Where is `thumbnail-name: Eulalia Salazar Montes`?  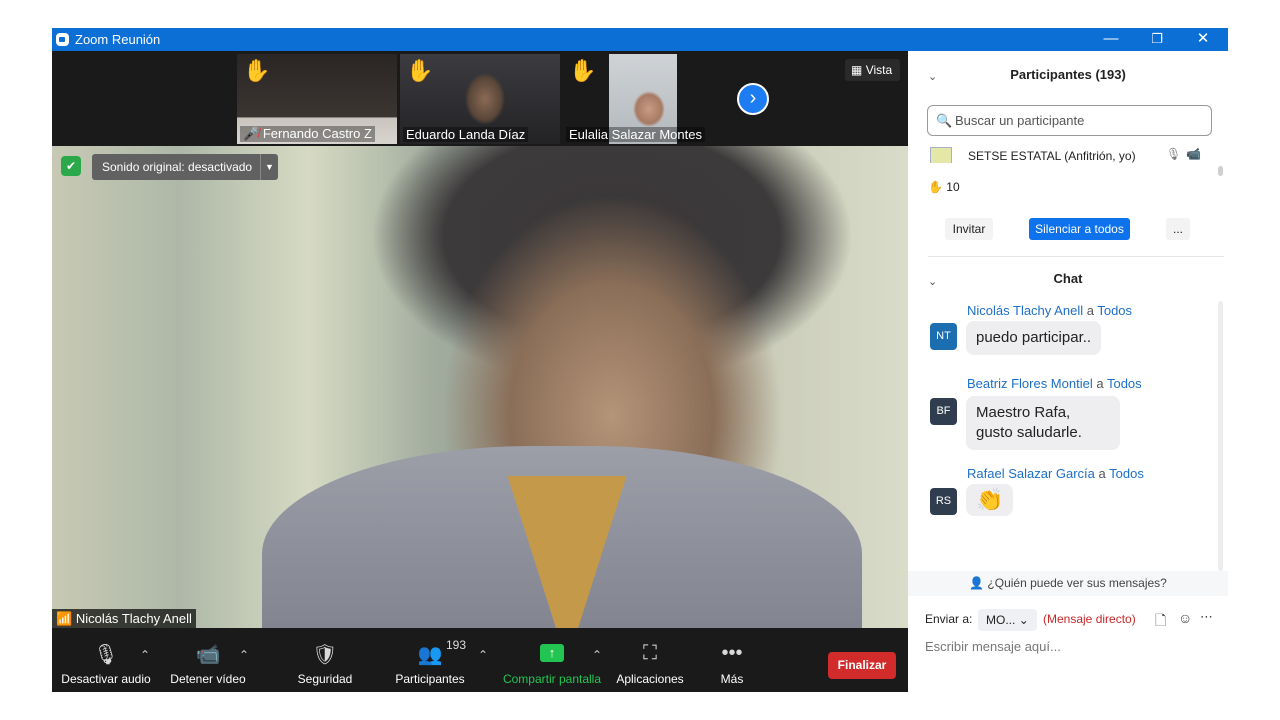 thumbnail-name: Eulalia Salazar Montes is located at coordinates (635, 134).